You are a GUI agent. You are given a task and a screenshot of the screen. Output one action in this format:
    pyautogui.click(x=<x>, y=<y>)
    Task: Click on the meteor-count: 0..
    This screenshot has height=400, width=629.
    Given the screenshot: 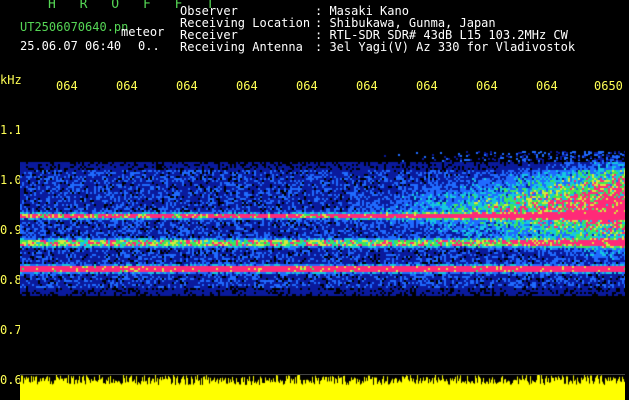 What is the action you would take?
    pyautogui.click(x=149, y=46)
    